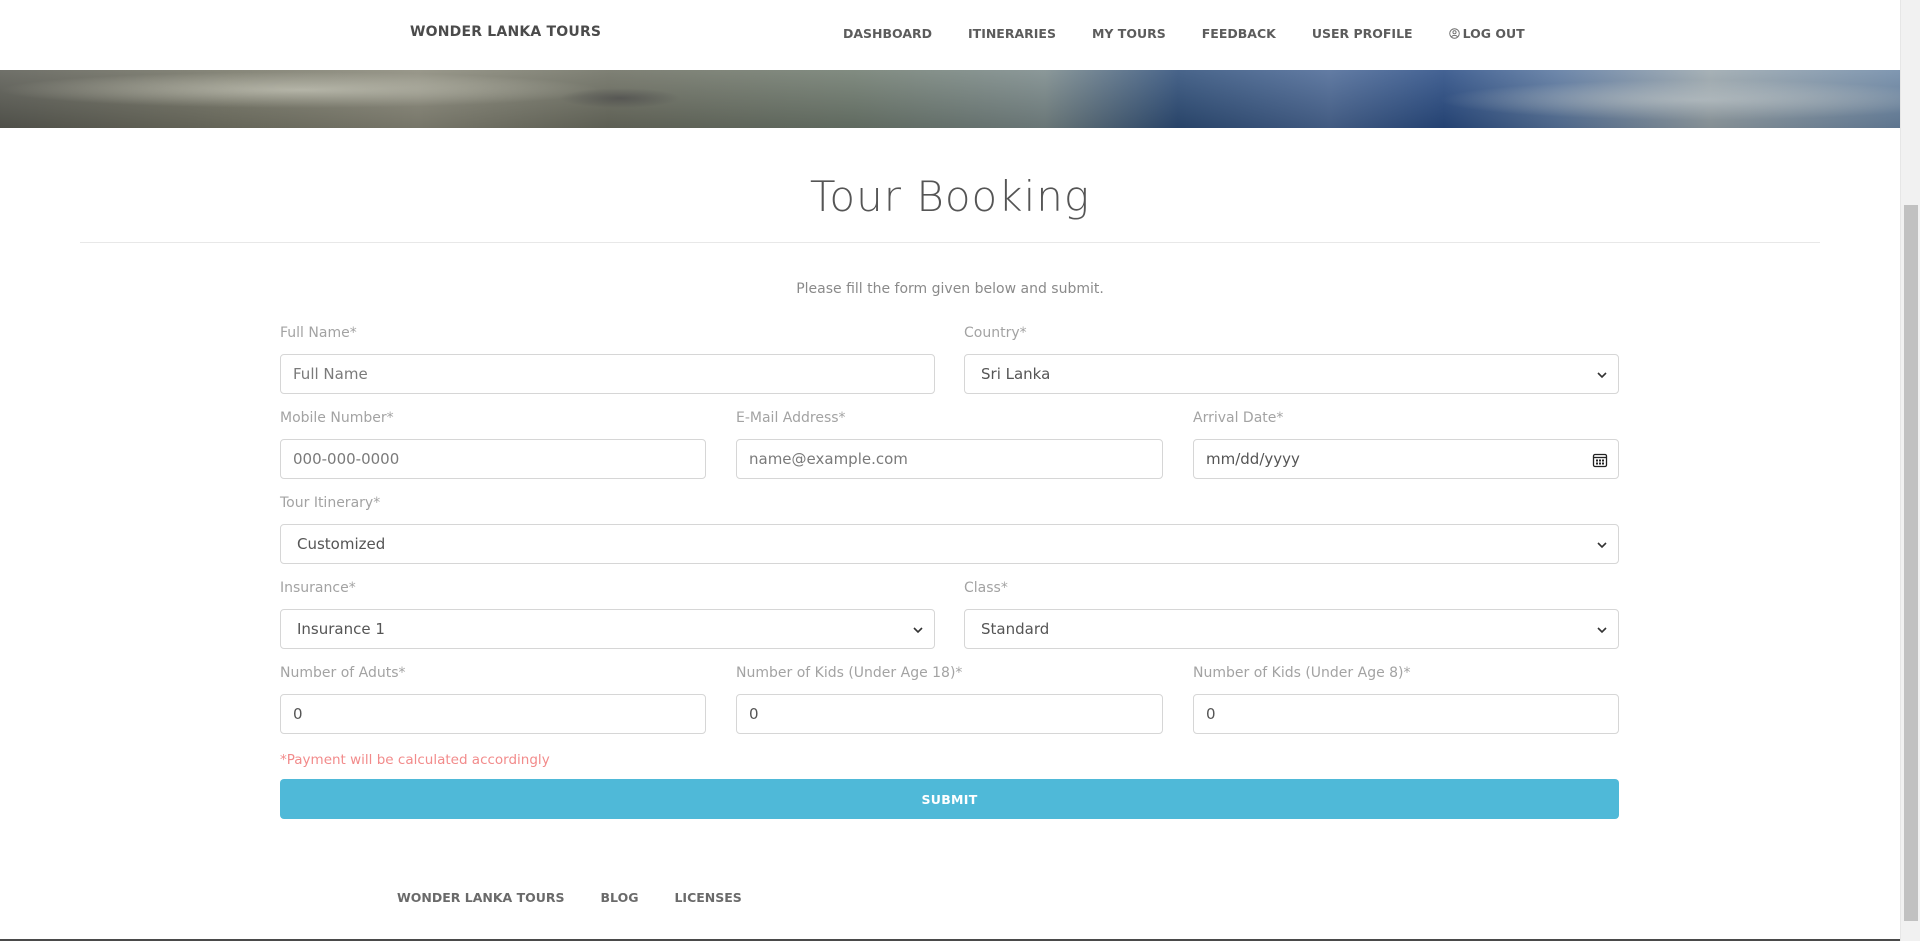 The width and height of the screenshot is (1920, 941). What do you see at coordinates (337, 418) in the screenshot?
I see `mobile-label: Mobile Number*` at bounding box center [337, 418].